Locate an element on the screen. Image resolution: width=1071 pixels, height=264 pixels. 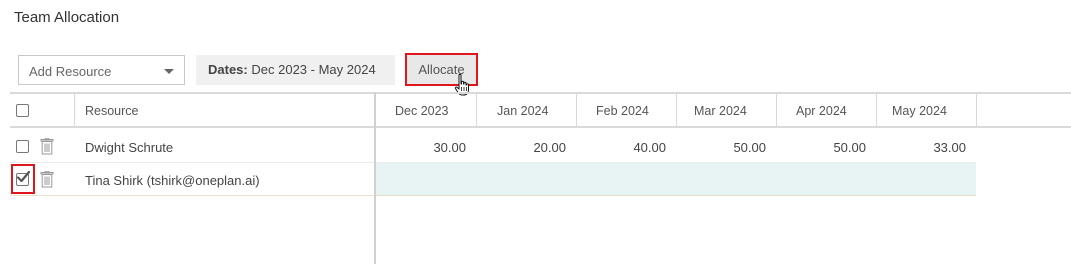
row-checkbox is located at coordinates (22, 146).